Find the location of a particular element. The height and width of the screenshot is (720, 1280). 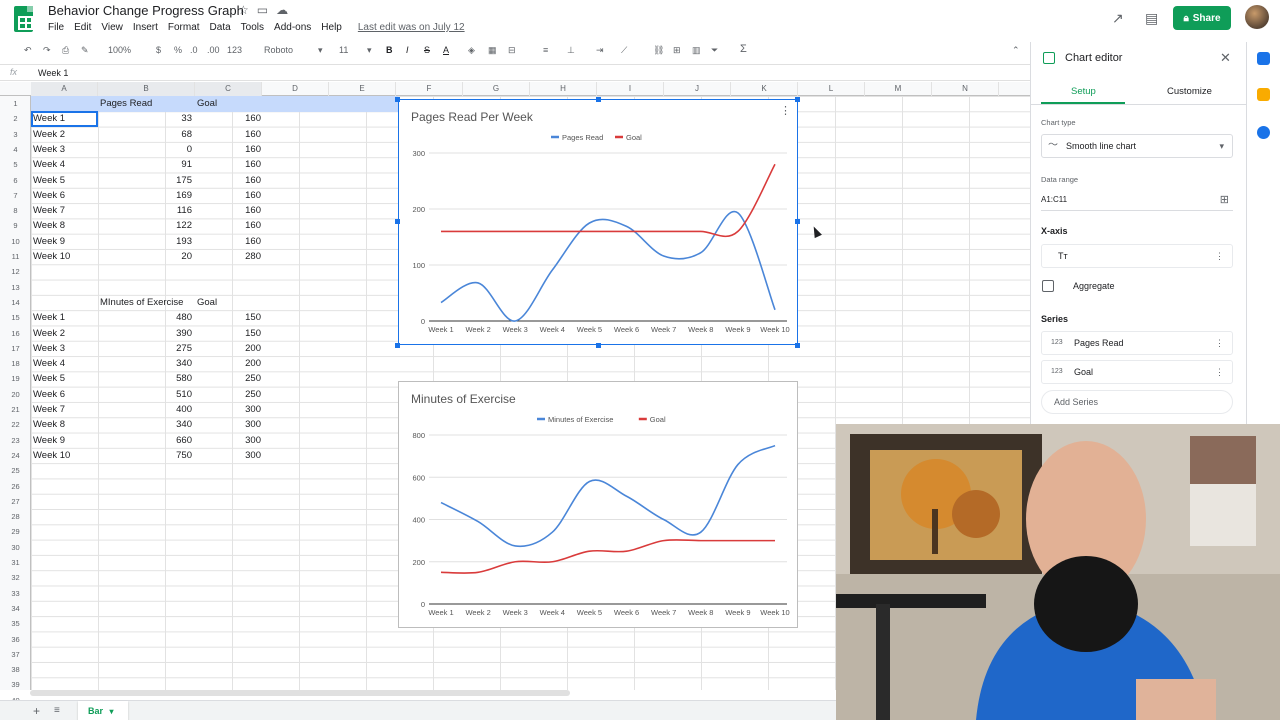

more-formats-button: 123 is located at coordinates (234, 50).